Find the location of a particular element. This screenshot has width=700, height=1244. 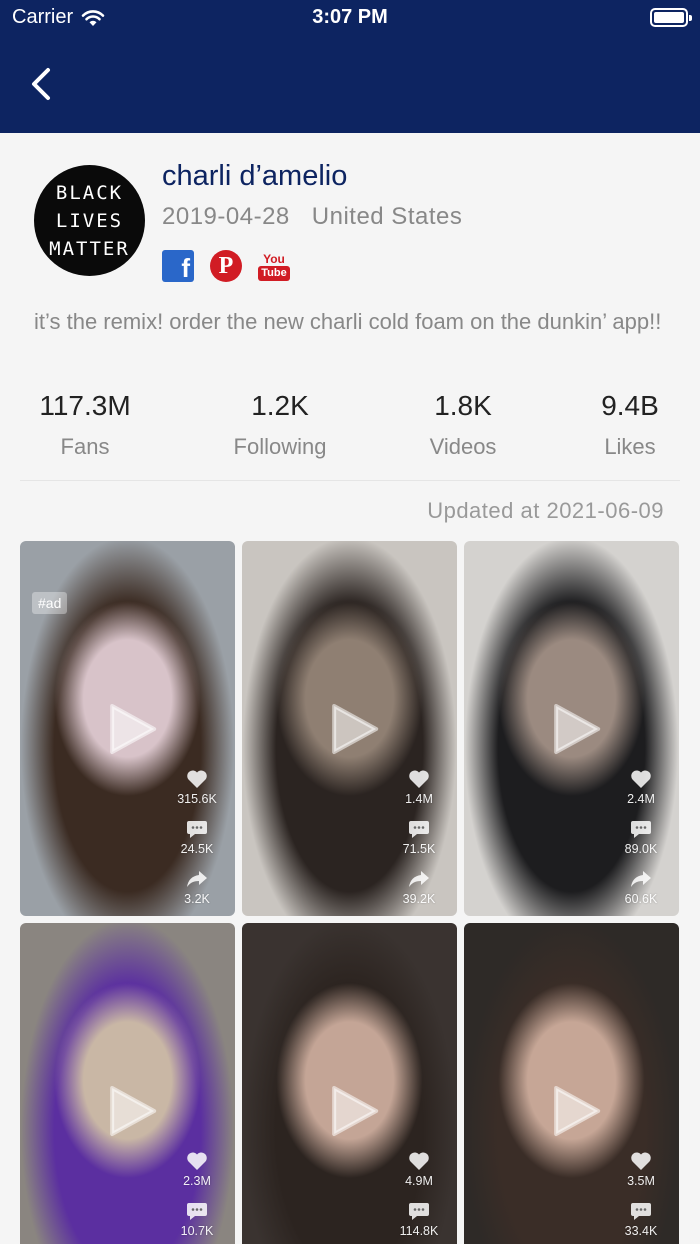

comment-count: 33.4K is located at coordinates (641, 1231).